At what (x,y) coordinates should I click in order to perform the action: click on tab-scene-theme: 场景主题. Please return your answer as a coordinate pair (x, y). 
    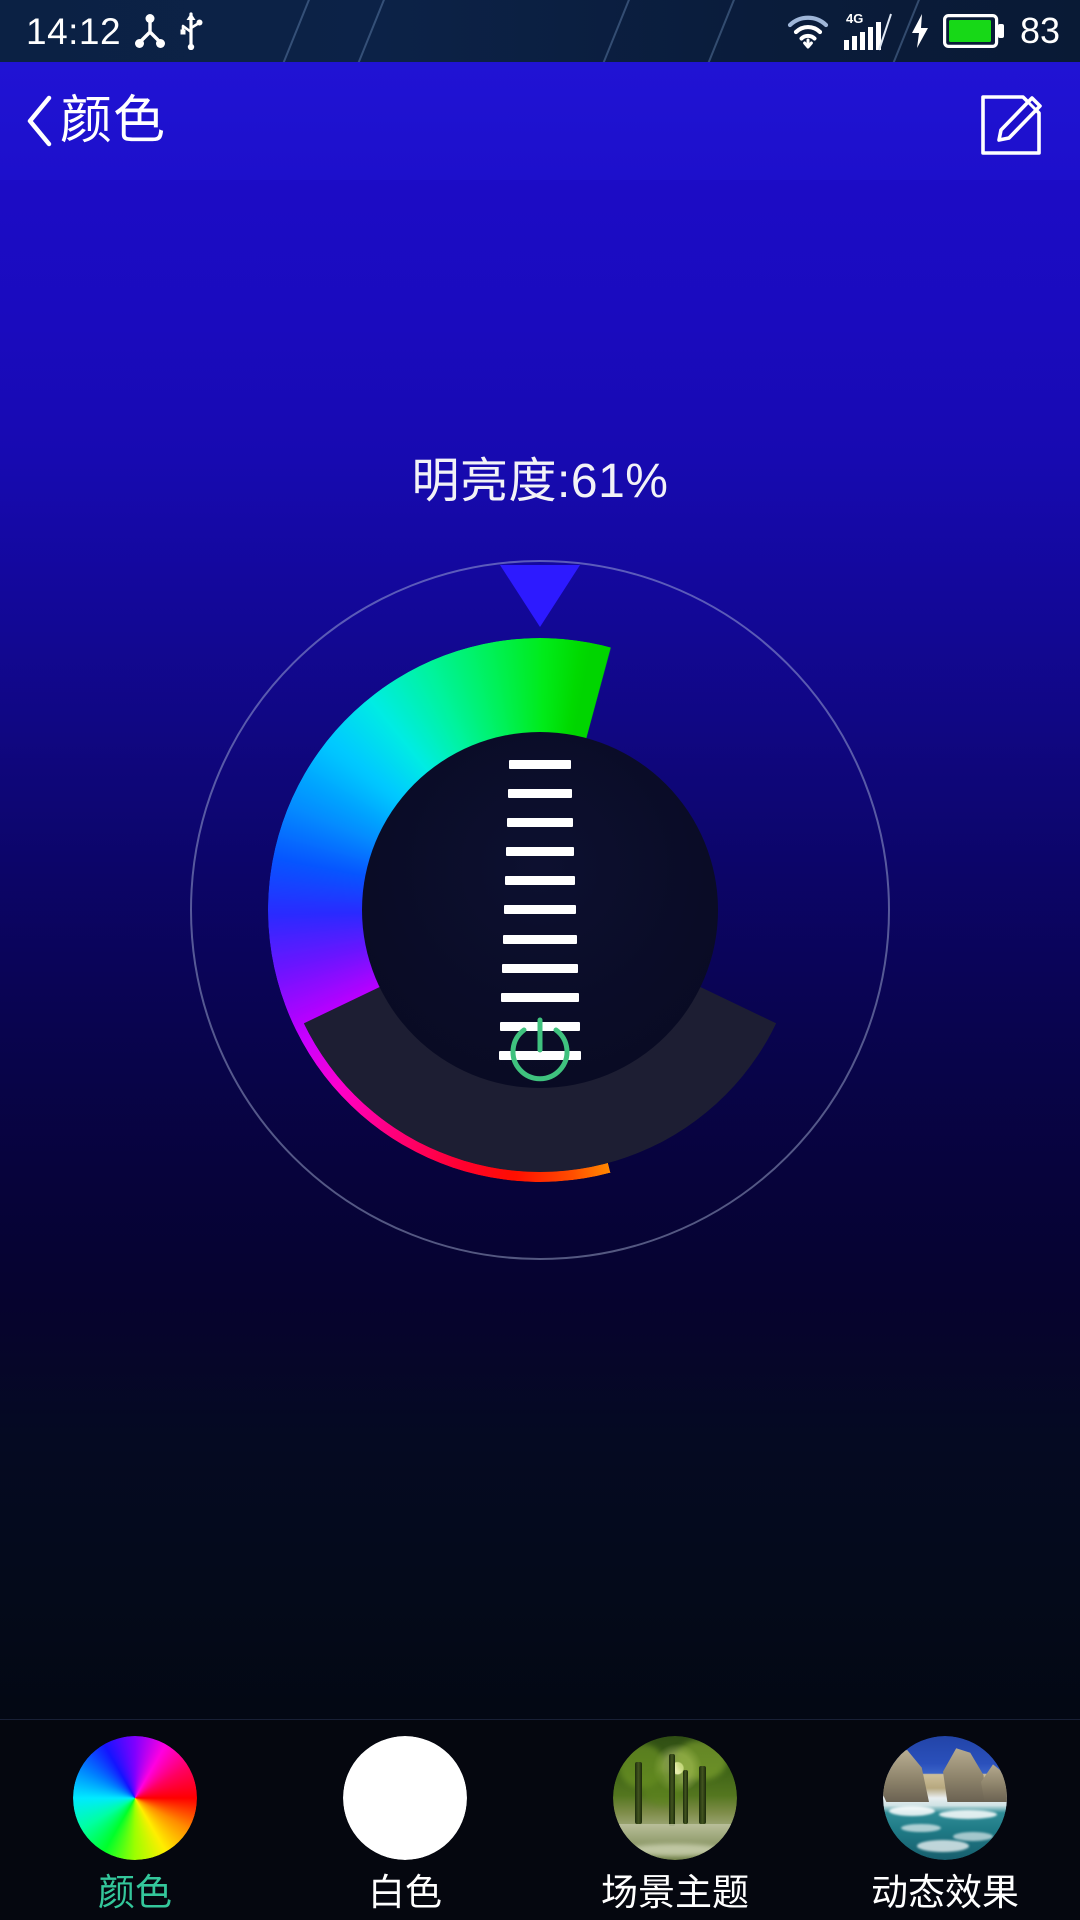
    Looking at the image, I should click on (675, 1820).